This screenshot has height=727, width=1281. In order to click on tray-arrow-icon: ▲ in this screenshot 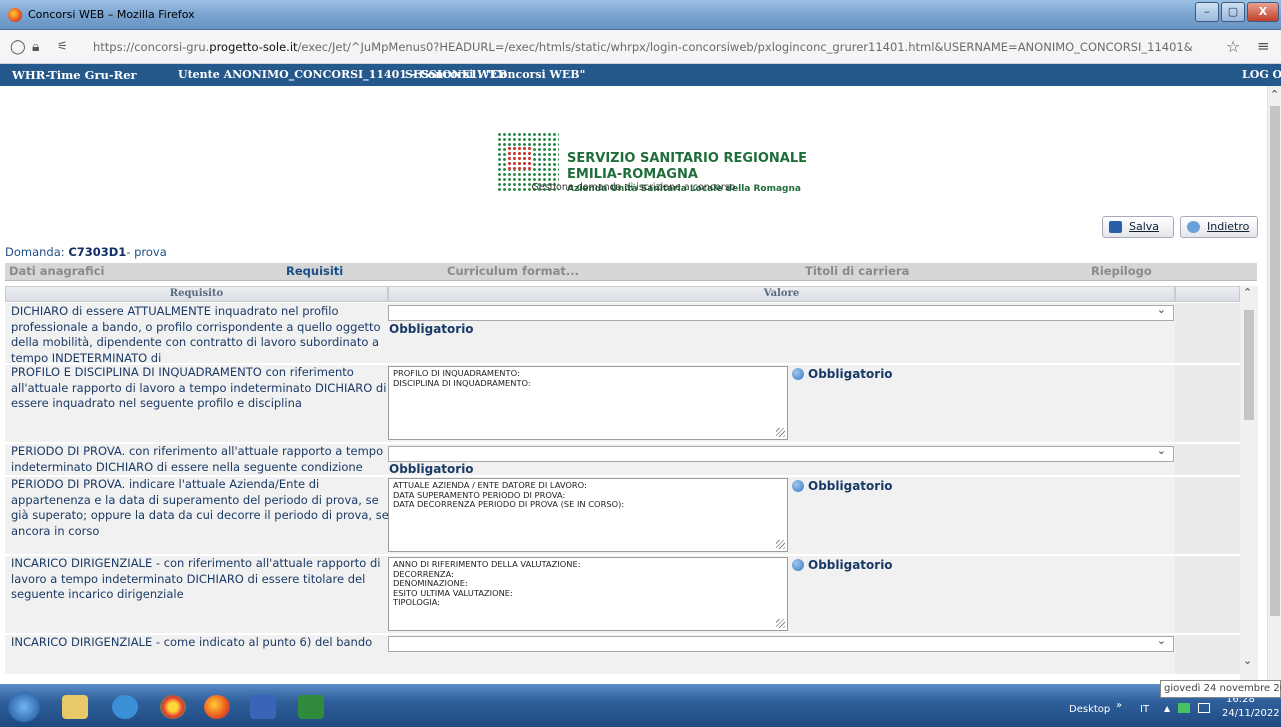, I will do `click(1167, 708)`.